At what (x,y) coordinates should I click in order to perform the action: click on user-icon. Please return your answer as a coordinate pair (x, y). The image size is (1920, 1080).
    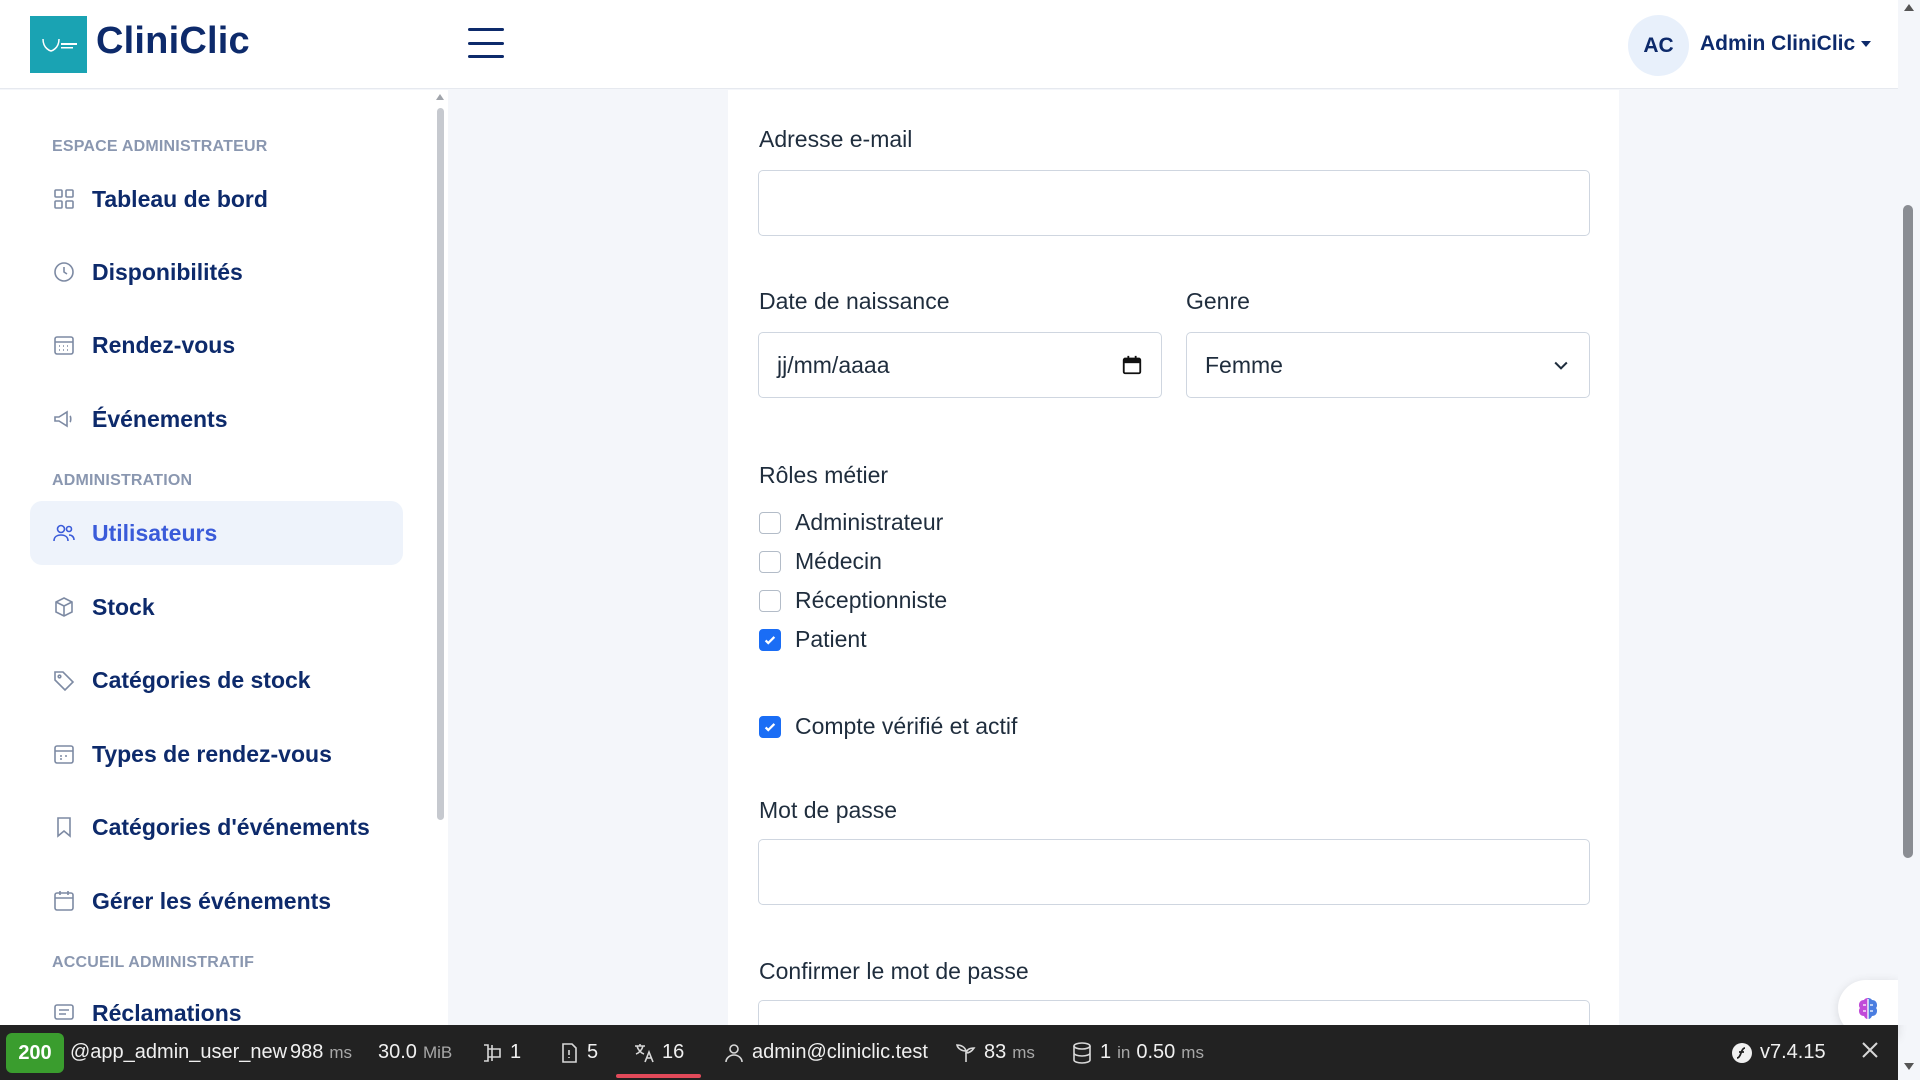
    Looking at the image, I should click on (734, 1052).